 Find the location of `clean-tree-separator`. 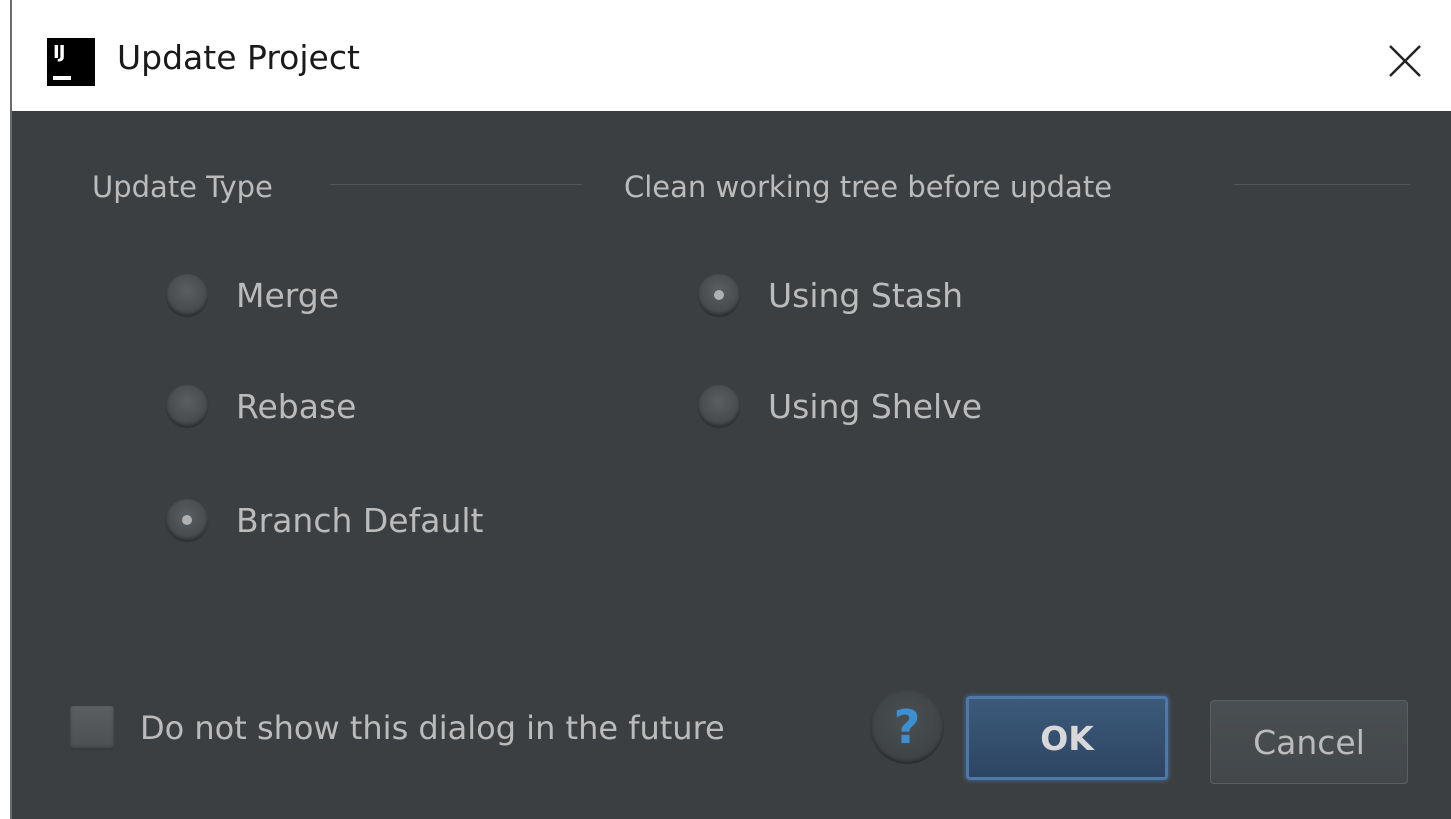

clean-tree-separator is located at coordinates (1322, 184).